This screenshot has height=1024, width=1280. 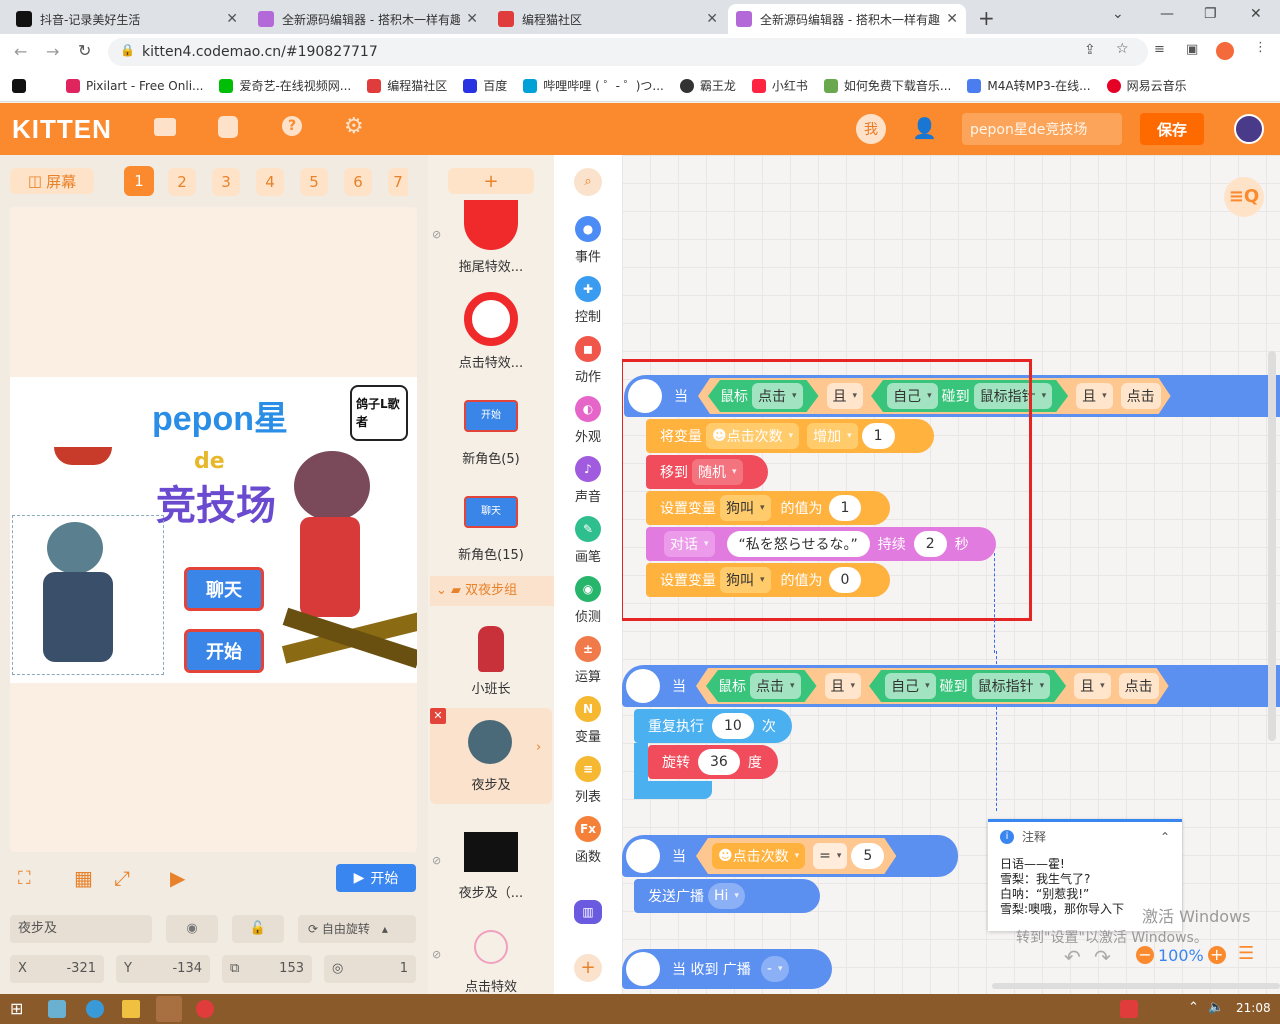 What do you see at coordinates (491, 528) in the screenshot?
I see `sprite-item: 聊天 新角色(15)` at bounding box center [491, 528].